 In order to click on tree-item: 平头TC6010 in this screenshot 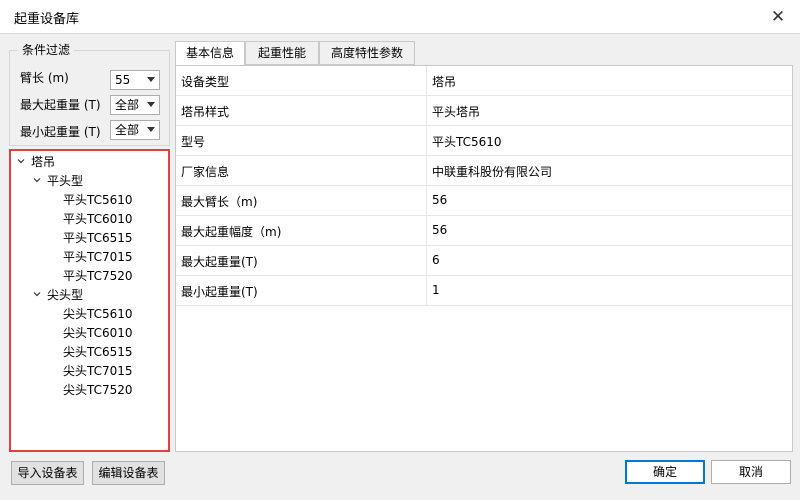, I will do `click(98, 218)`.